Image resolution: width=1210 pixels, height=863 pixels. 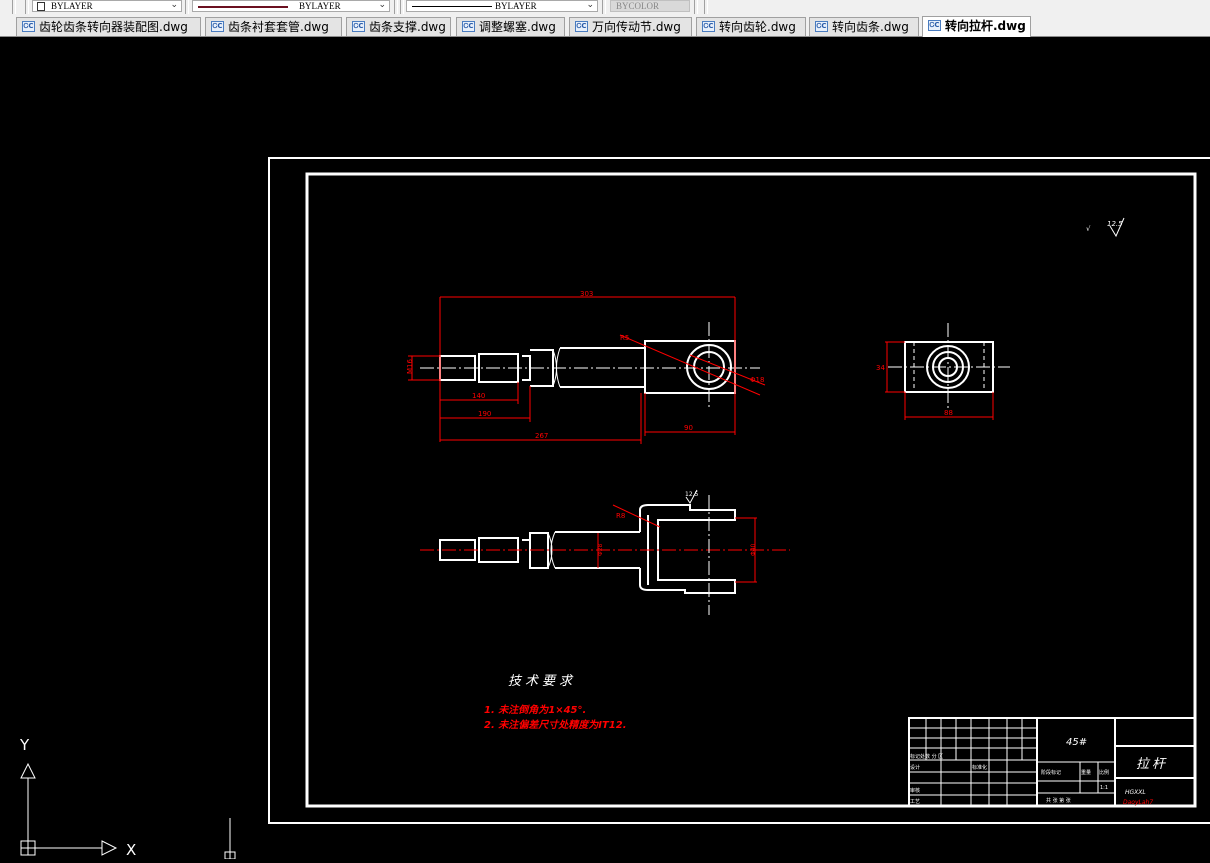 I want to click on tab-label: 调整螺塞.dwg, so click(x=517, y=27).